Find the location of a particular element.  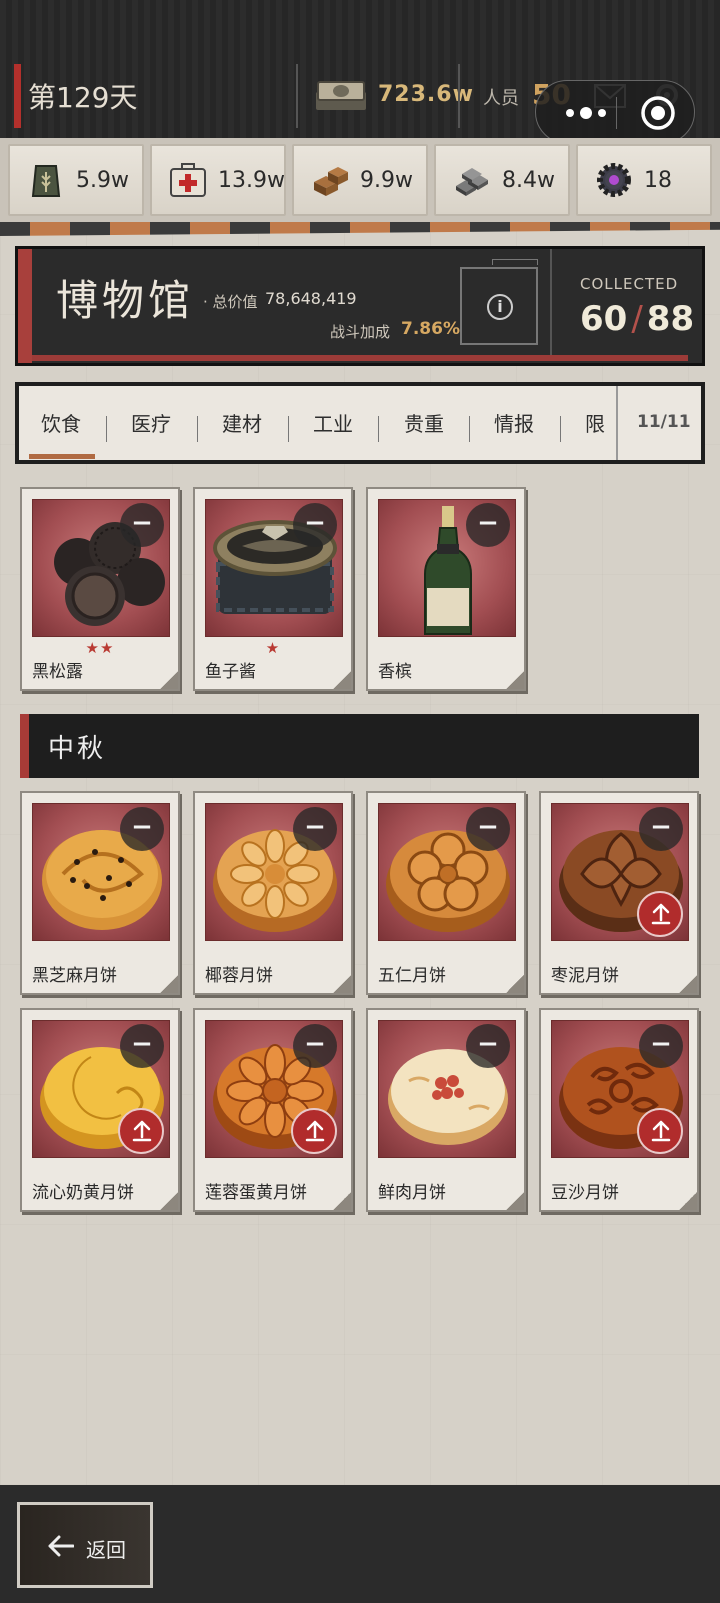

tab-building-materials: 建材 is located at coordinates (242, 422).